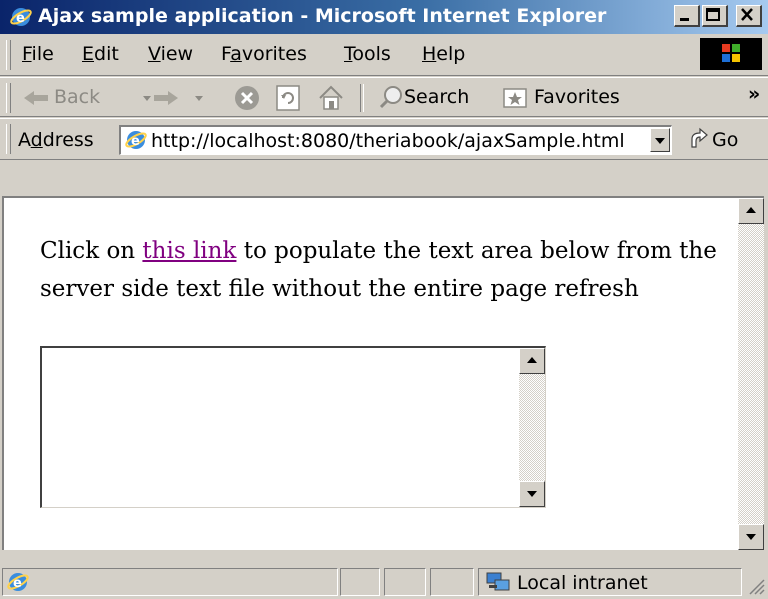 This screenshot has height=599, width=768. I want to click on go-label: Go, so click(725, 140).